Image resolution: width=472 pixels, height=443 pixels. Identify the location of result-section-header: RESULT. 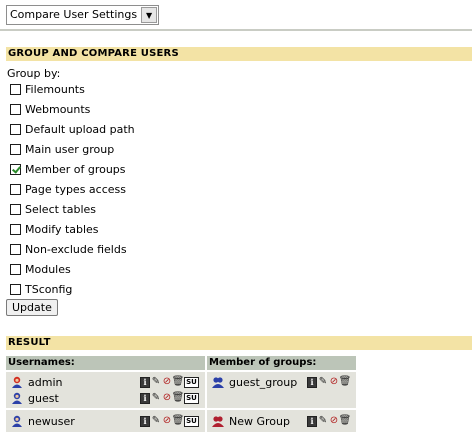
(239, 343).